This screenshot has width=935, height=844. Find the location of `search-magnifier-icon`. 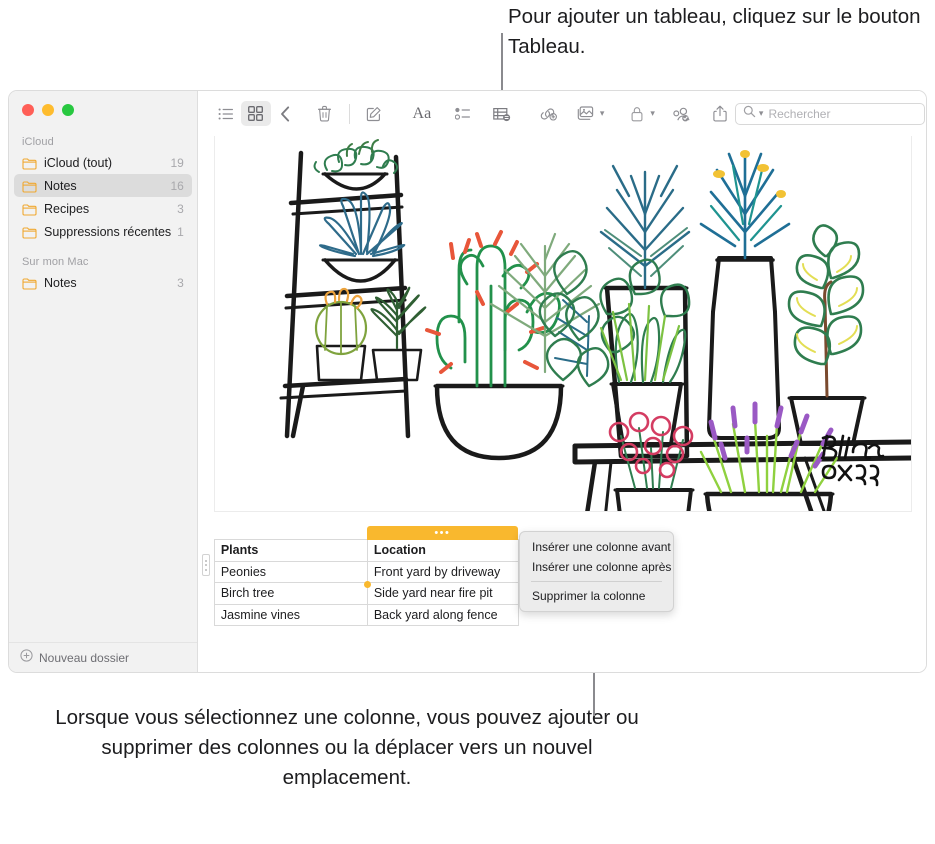

search-magnifier-icon is located at coordinates (749, 114).